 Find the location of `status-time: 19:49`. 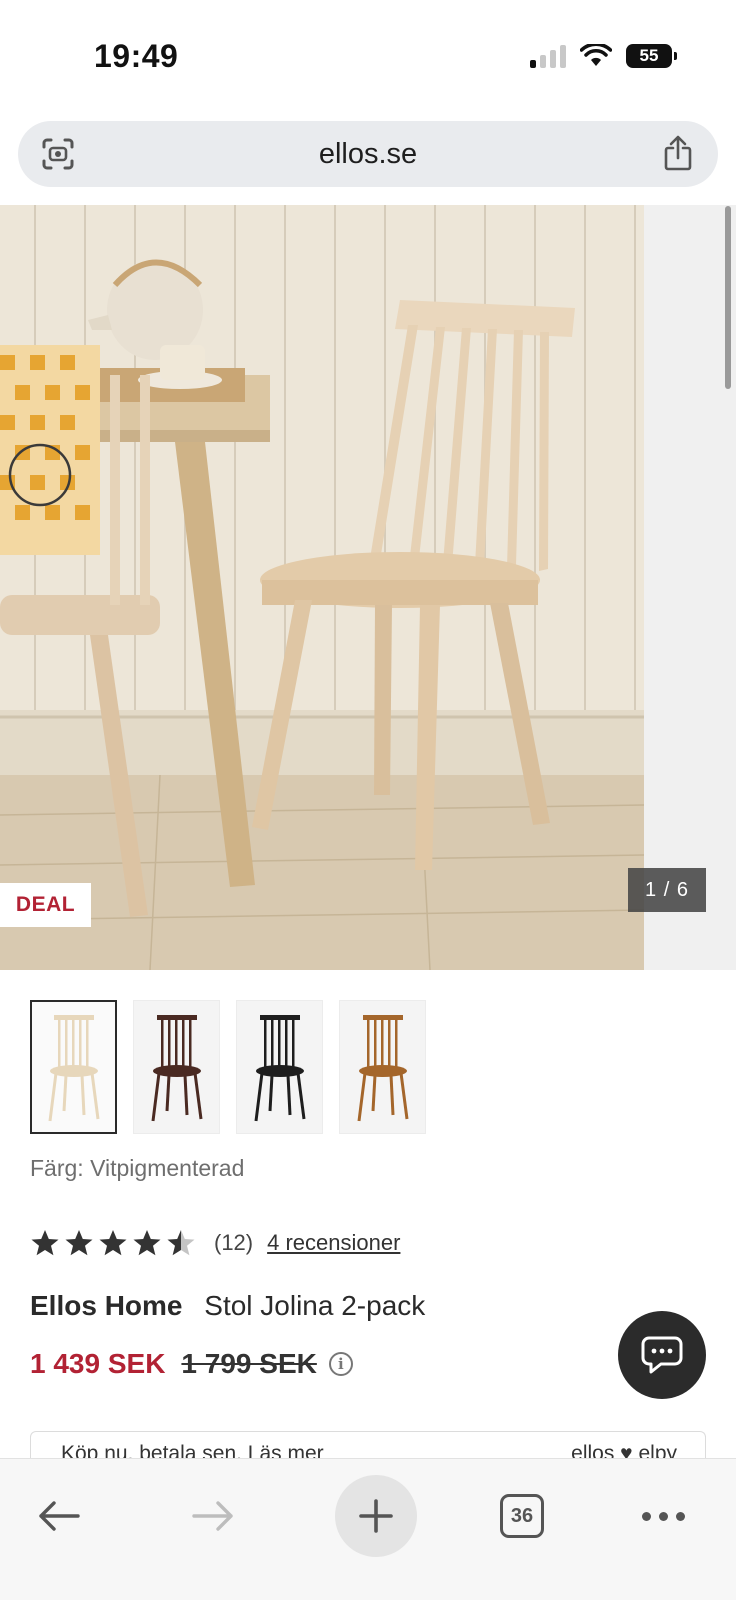

status-time: 19:49 is located at coordinates (136, 56).